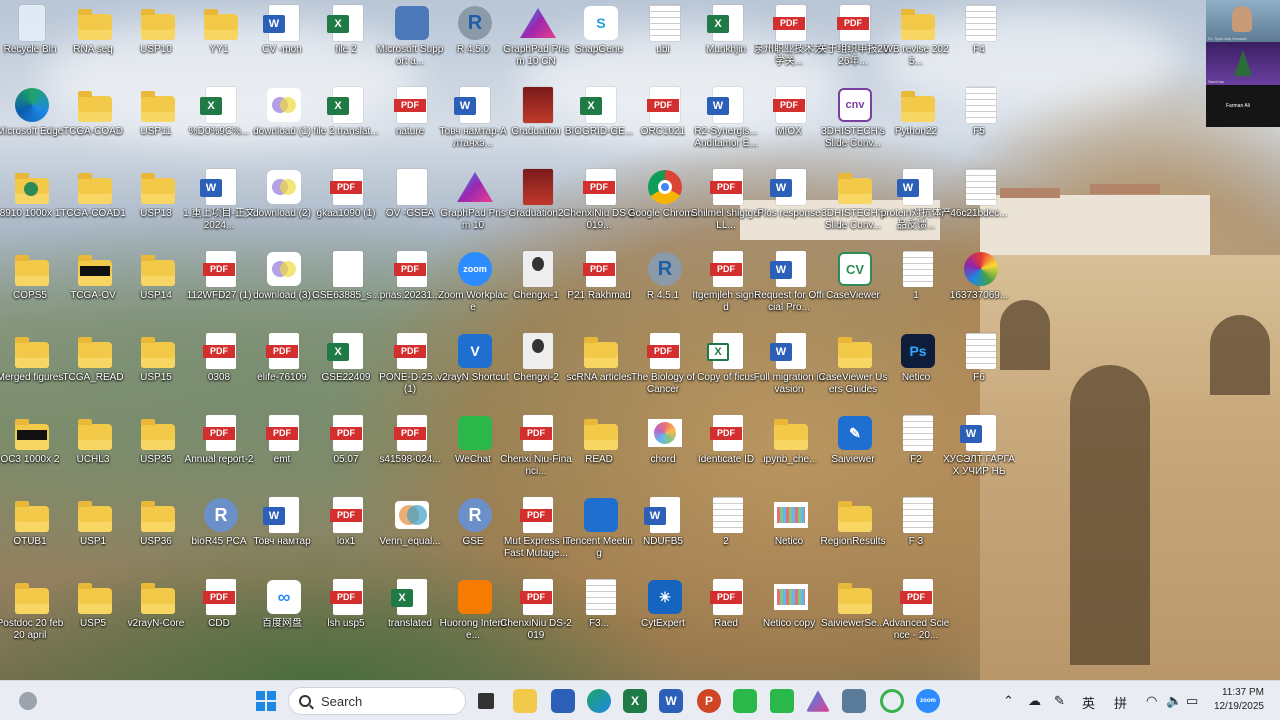 The image size is (1280, 720). I want to click on desktop-icon: Netico copy, so click(791, 616).